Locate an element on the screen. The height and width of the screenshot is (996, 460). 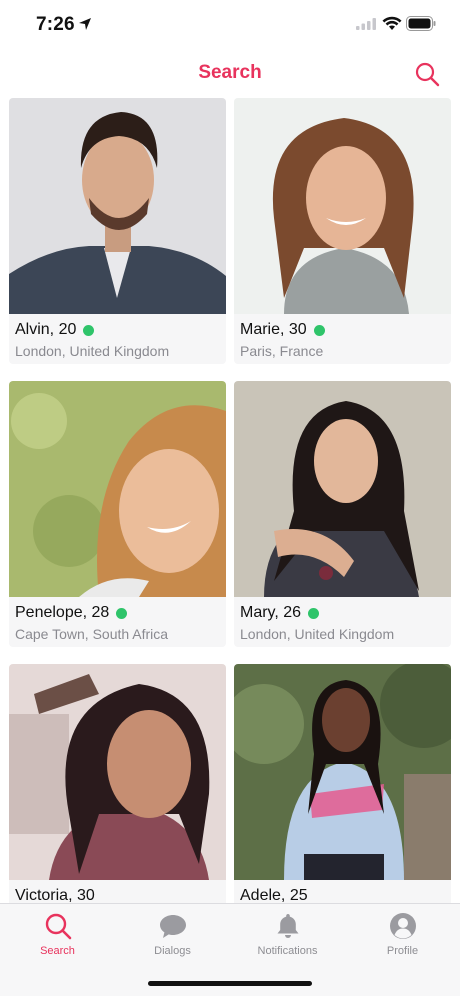
card-name-row: Mary, 26 is located at coordinates (280, 613).